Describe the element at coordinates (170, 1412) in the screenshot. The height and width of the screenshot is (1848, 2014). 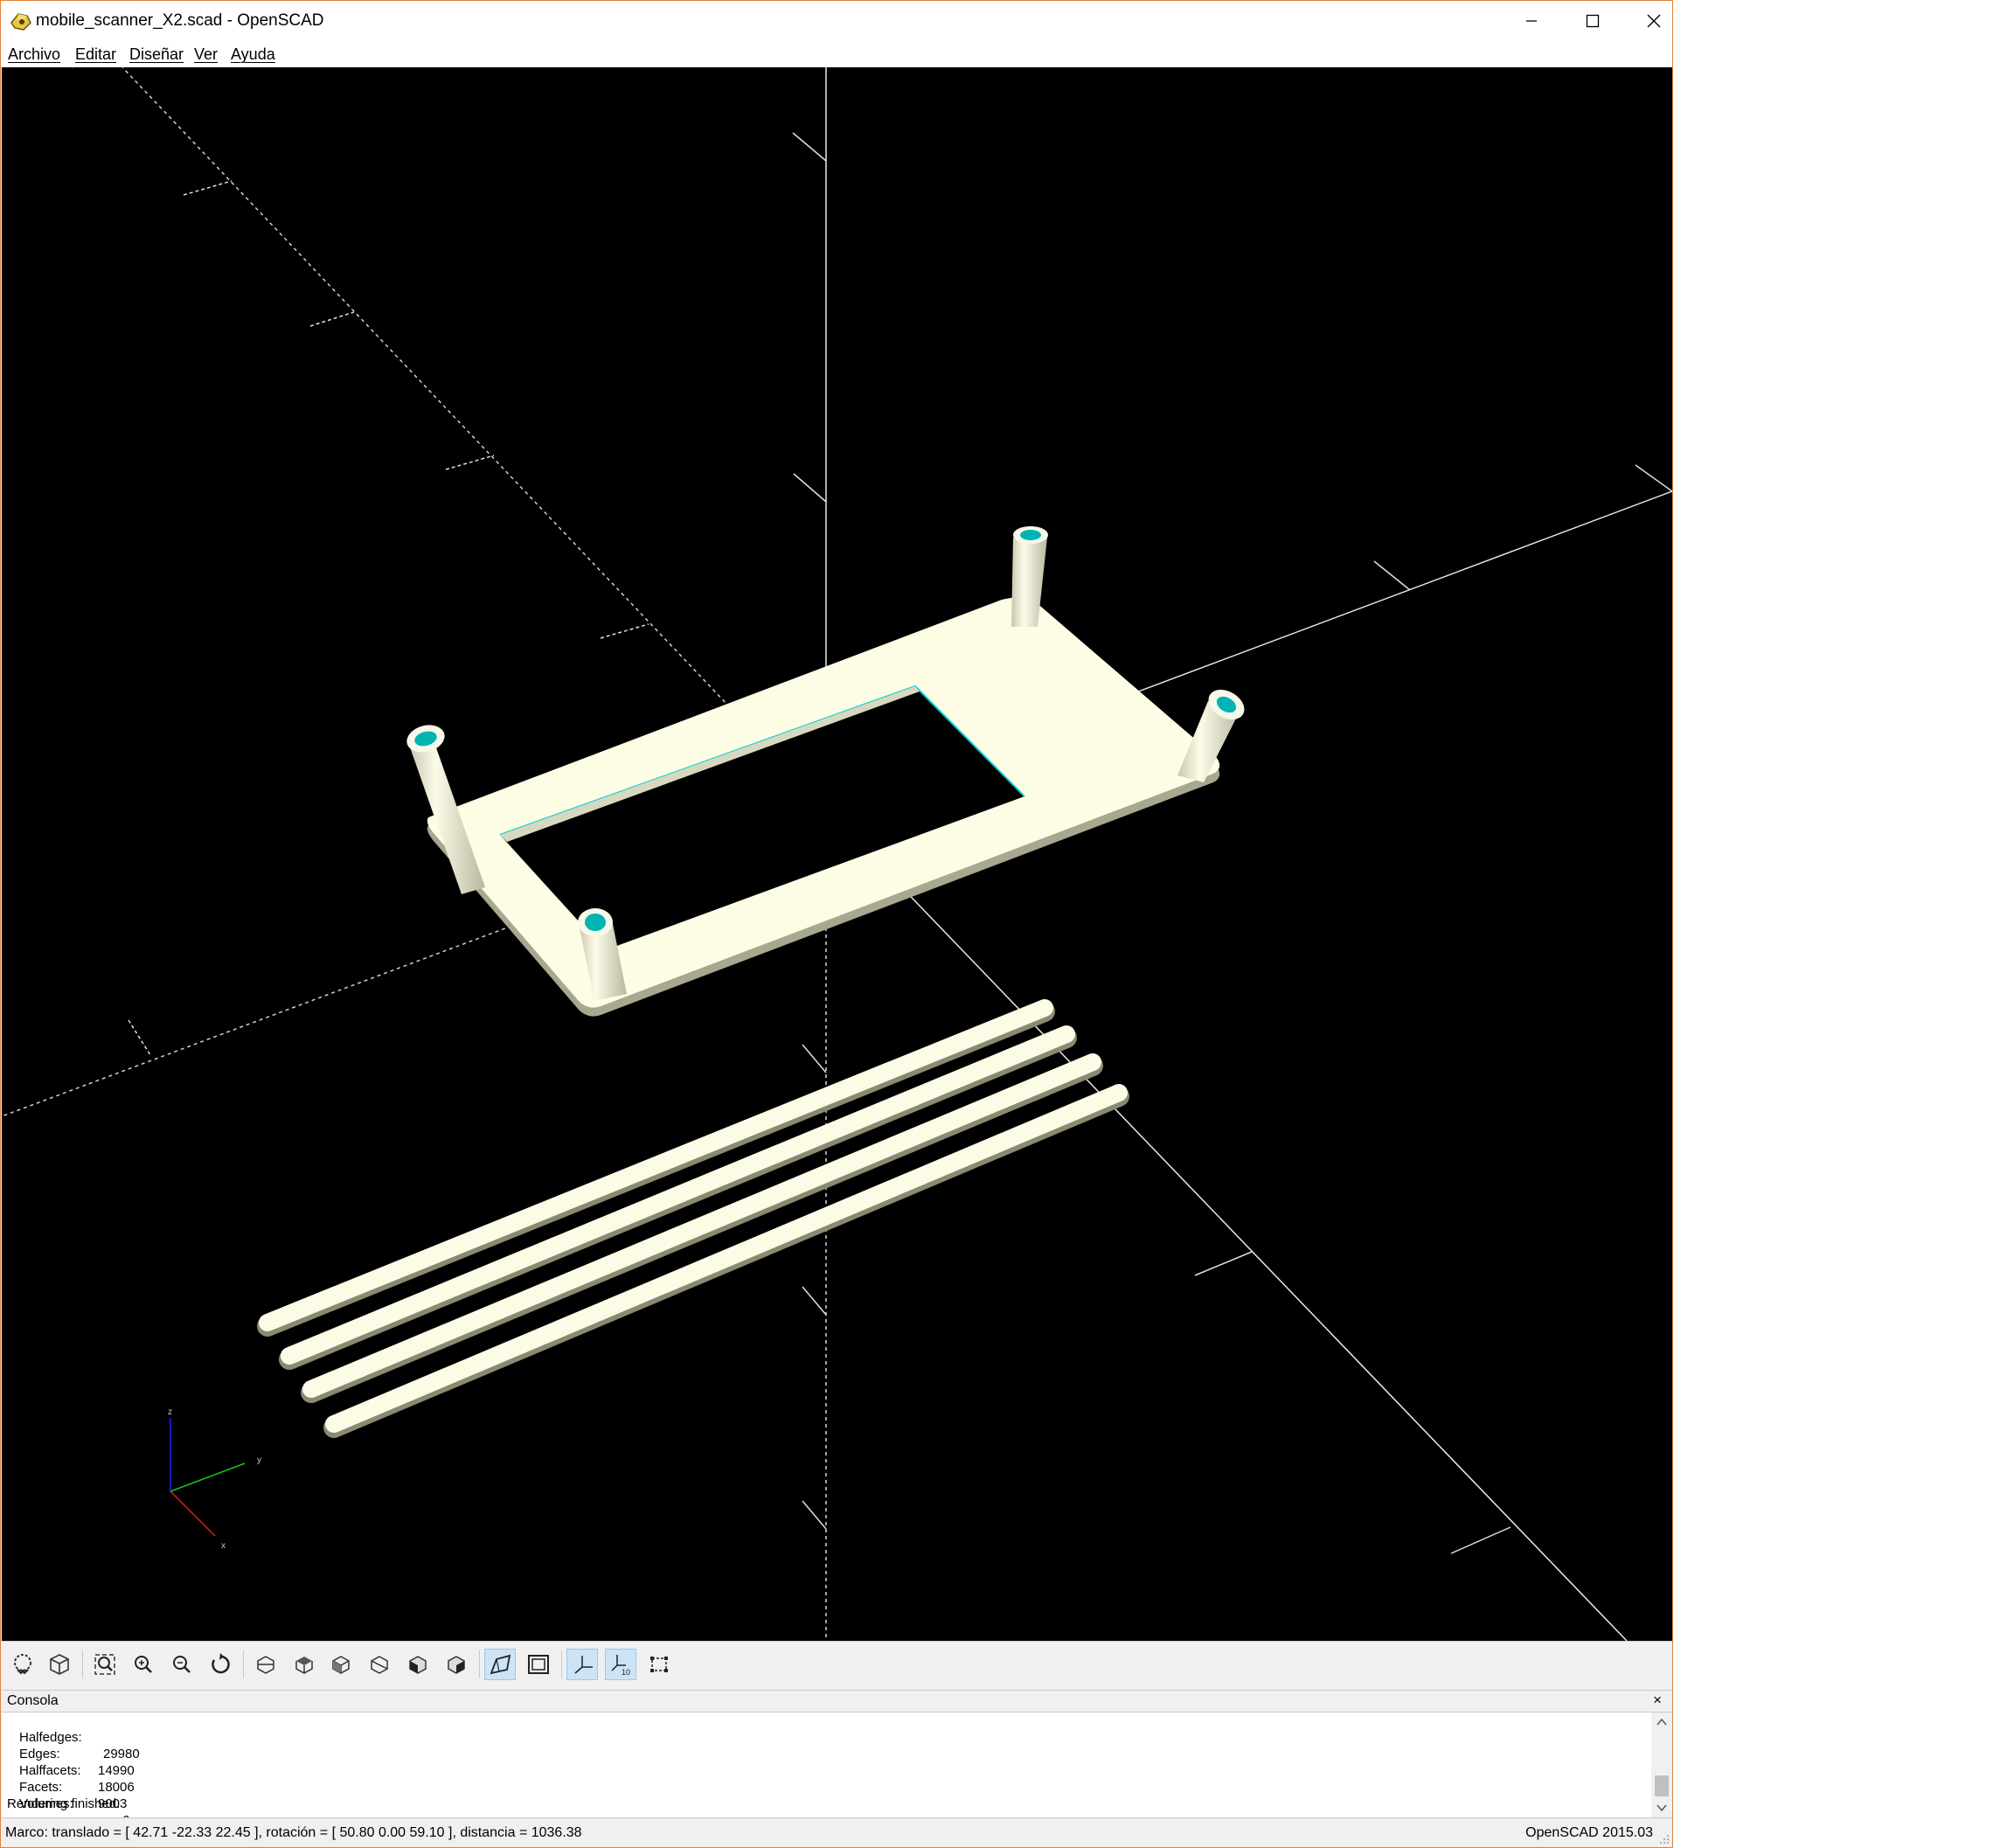
I see `axis-label-z: z` at that location.